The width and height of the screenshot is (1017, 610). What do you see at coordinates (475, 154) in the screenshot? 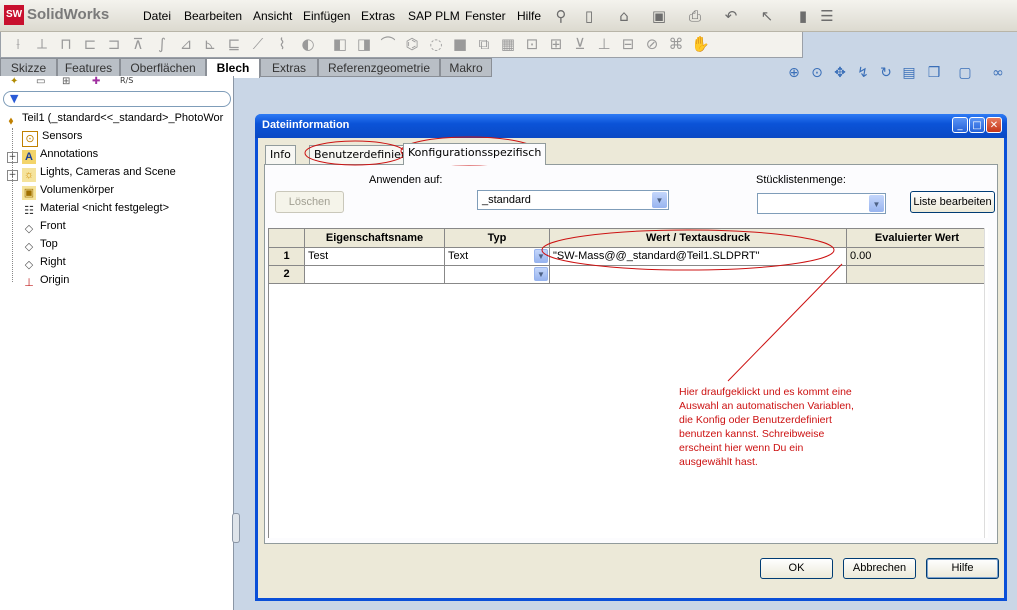
I see `tab-konfigurationsspezifisch: Konfigurationsspezifisch` at bounding box center [475, 154].